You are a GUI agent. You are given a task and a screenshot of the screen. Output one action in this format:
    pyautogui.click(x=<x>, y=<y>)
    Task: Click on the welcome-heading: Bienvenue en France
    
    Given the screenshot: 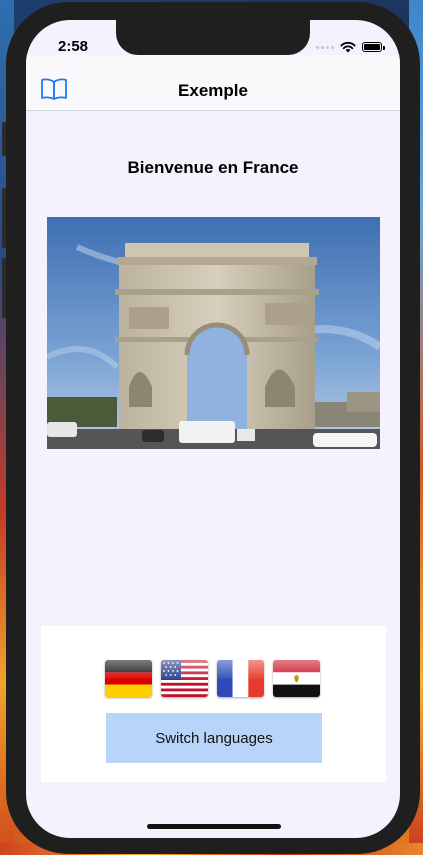 What is the action you would take?
    pyautogui.click(x=213, y=167)
    